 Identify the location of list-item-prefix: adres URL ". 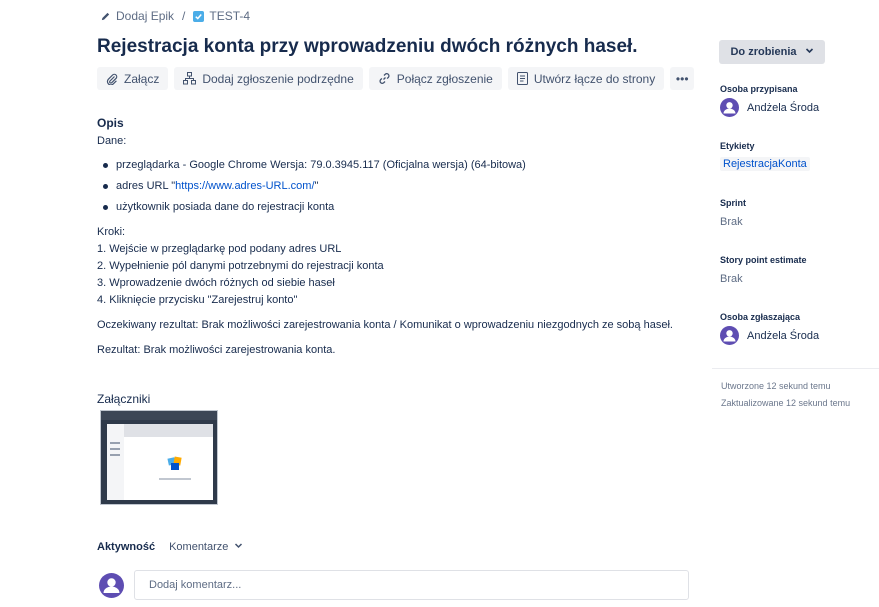
(146, 186).